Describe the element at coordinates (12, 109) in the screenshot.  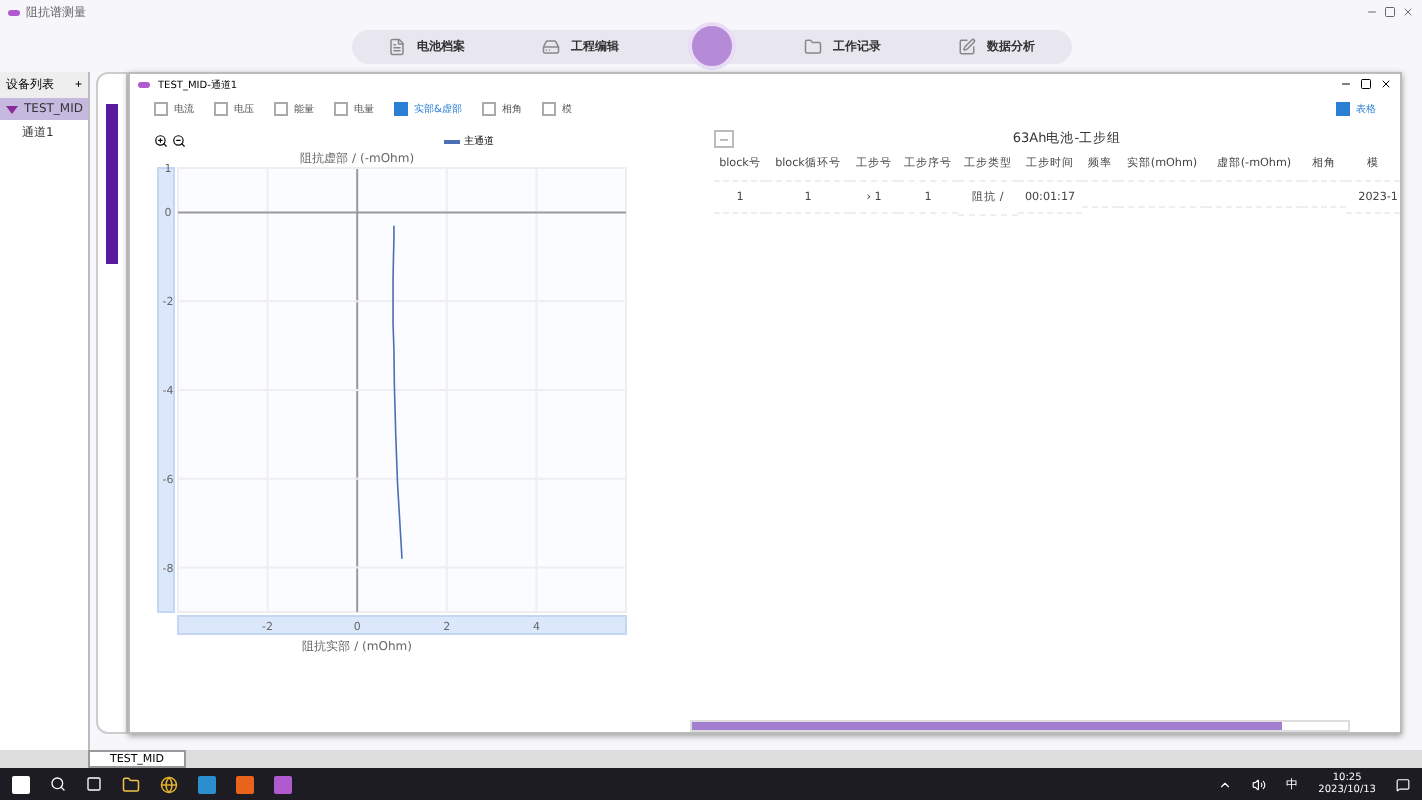
I see `caret-icon` at that location.